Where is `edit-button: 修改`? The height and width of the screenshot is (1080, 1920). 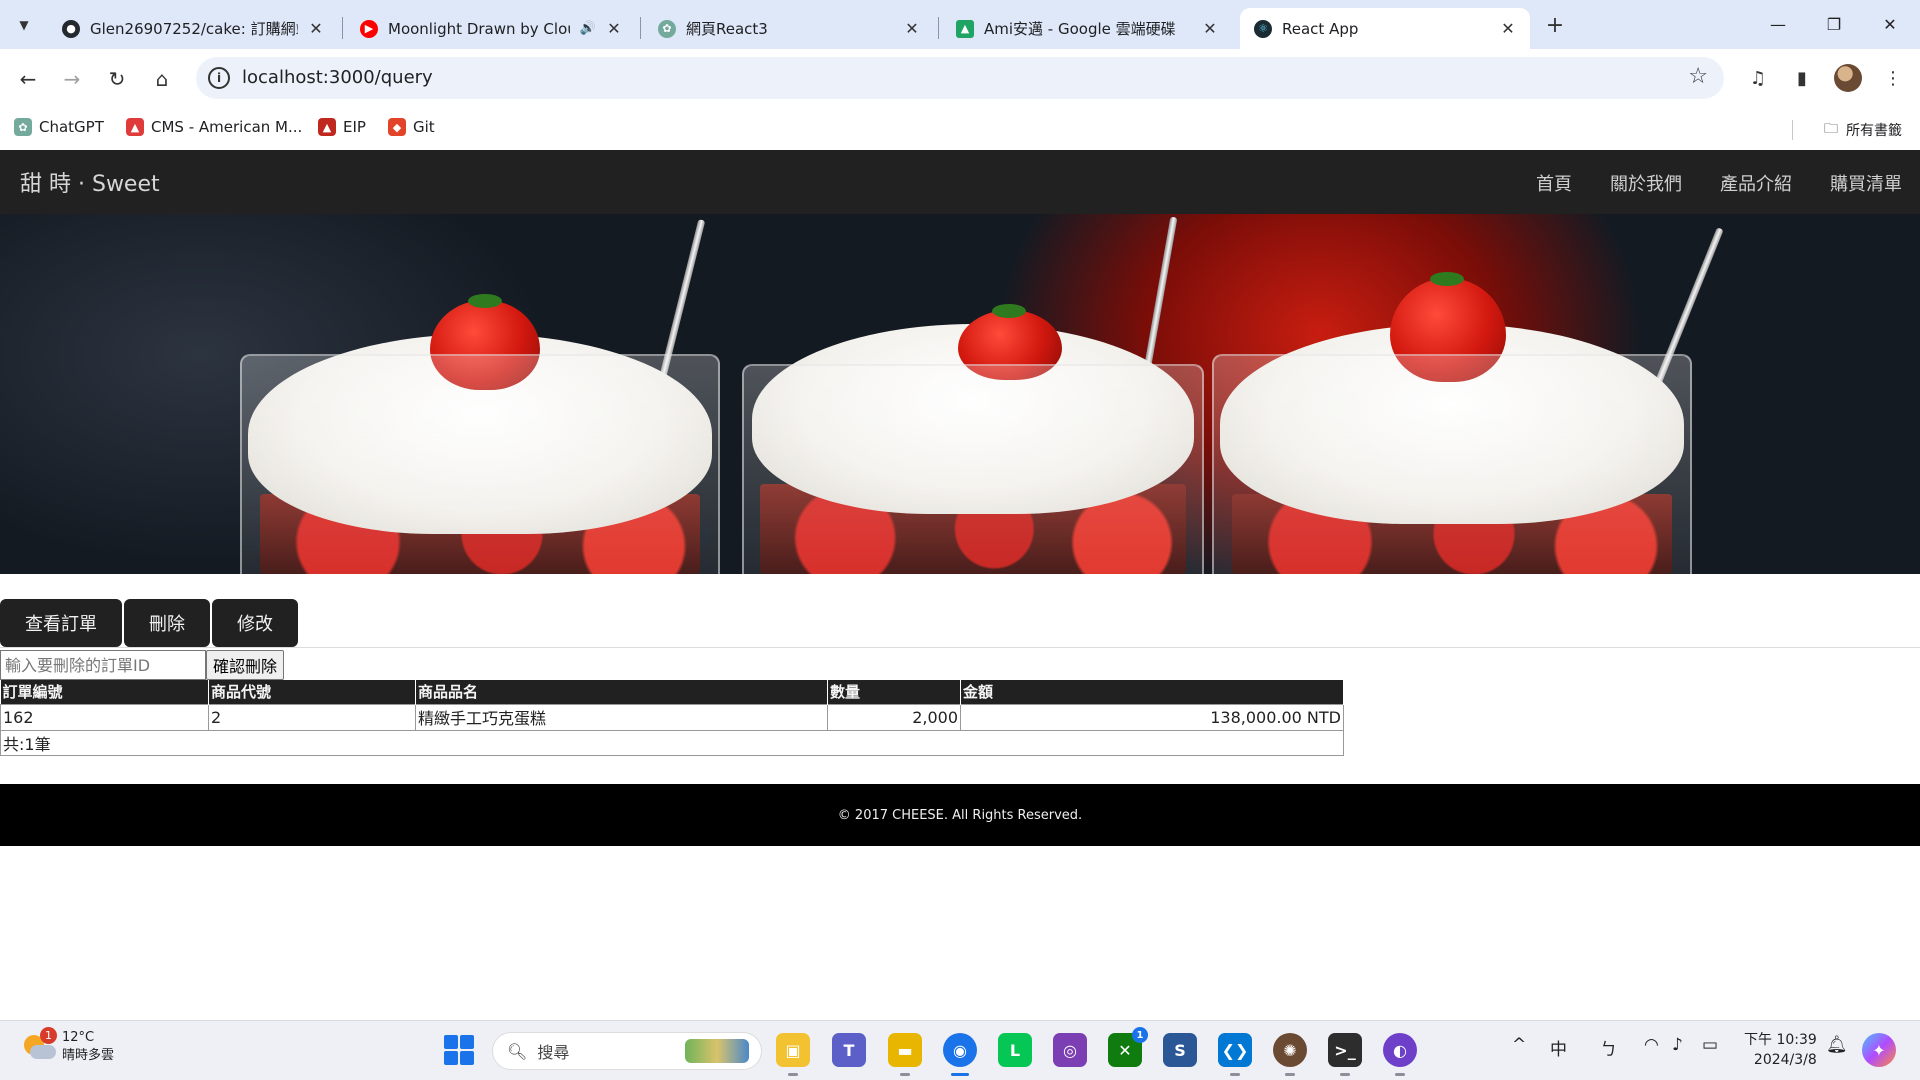 edit-button: 修改 is located at coordinates (255, 623).